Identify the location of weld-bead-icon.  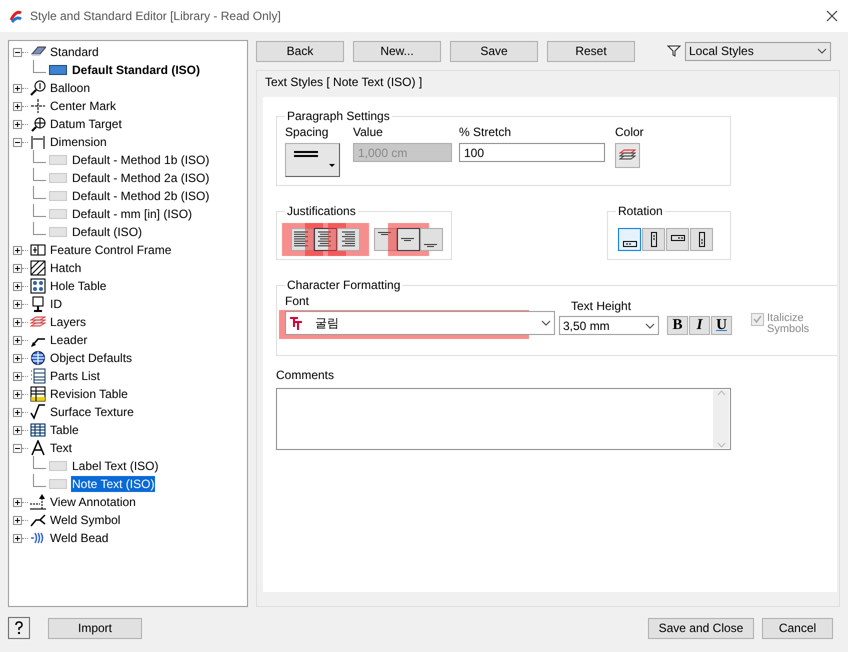
(38, 538).